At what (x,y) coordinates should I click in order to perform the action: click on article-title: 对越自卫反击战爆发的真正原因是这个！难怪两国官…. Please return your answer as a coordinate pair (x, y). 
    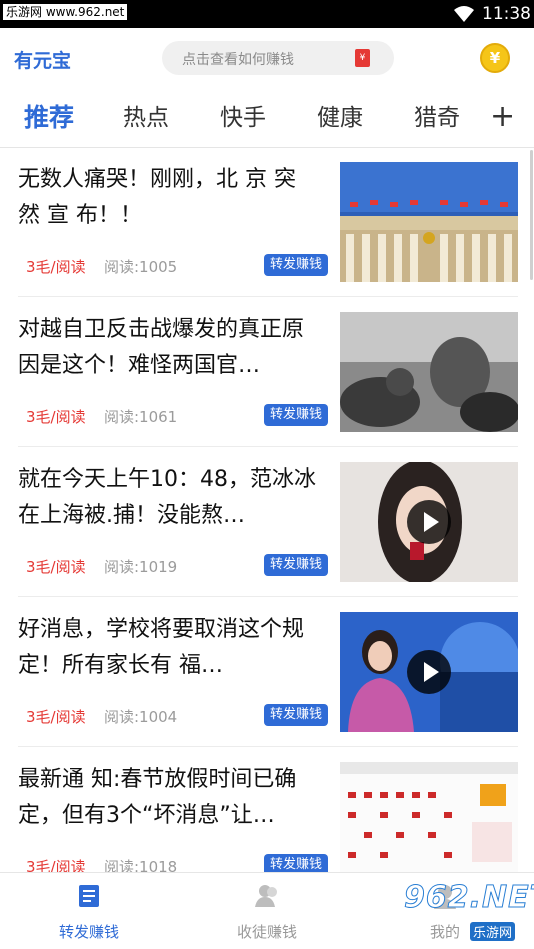
    Looking at the image, I should click on (171, 348).